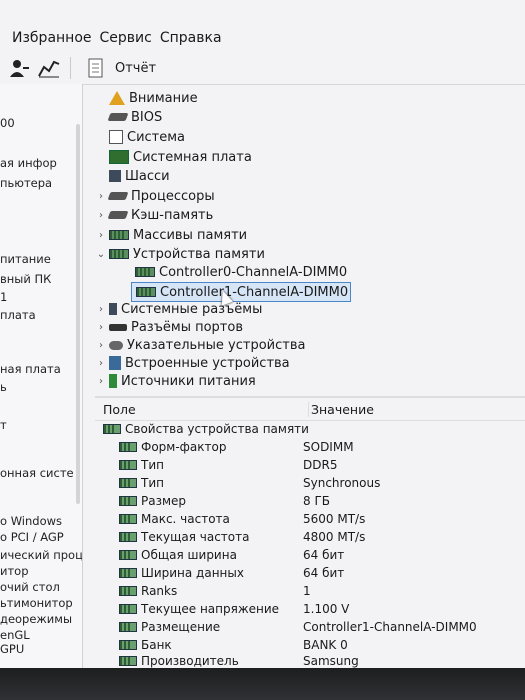 The image size is (525, 700). Describe the element at coordinates (310, 429) in the screenshot. I see `section-row: Свойства устройства памяти` at that location.